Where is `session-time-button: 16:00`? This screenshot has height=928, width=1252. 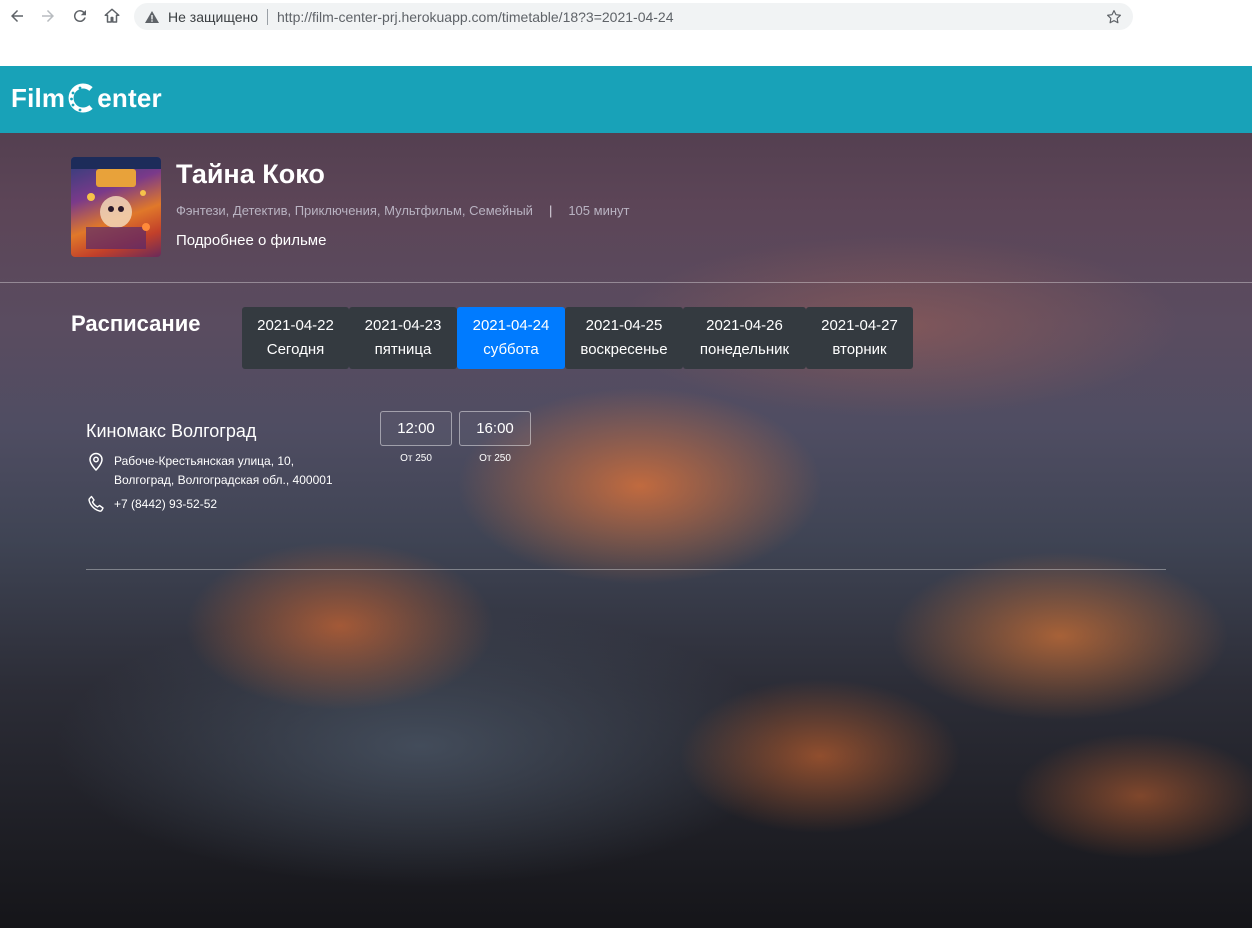 session-time-button: 16:00 is located at coordinates (495, 428).